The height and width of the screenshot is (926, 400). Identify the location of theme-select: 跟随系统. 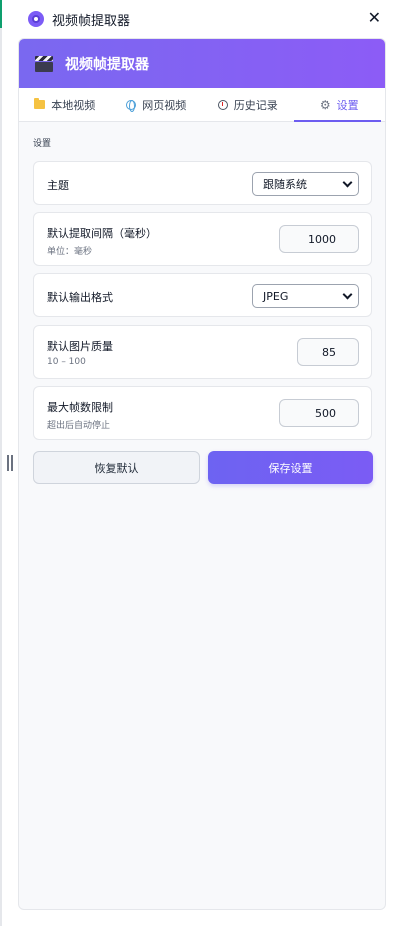
(305, 184).